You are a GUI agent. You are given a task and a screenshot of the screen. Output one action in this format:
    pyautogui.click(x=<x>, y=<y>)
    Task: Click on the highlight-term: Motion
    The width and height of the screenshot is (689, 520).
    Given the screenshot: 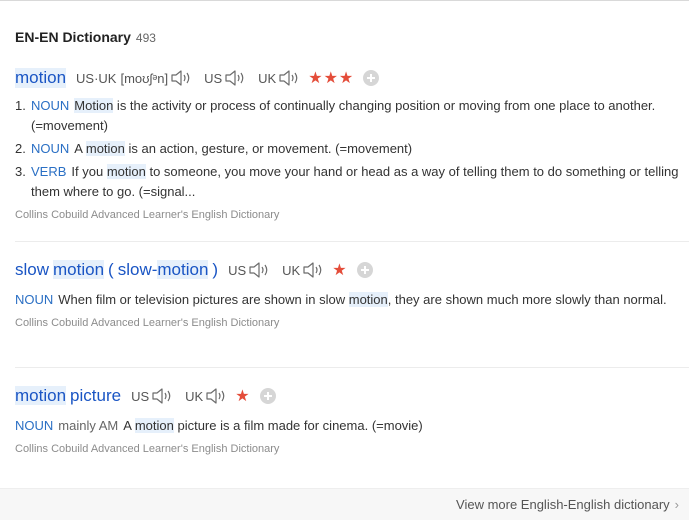 What is the action you would take?
    pyautogui.click(x=94, y=105)
    